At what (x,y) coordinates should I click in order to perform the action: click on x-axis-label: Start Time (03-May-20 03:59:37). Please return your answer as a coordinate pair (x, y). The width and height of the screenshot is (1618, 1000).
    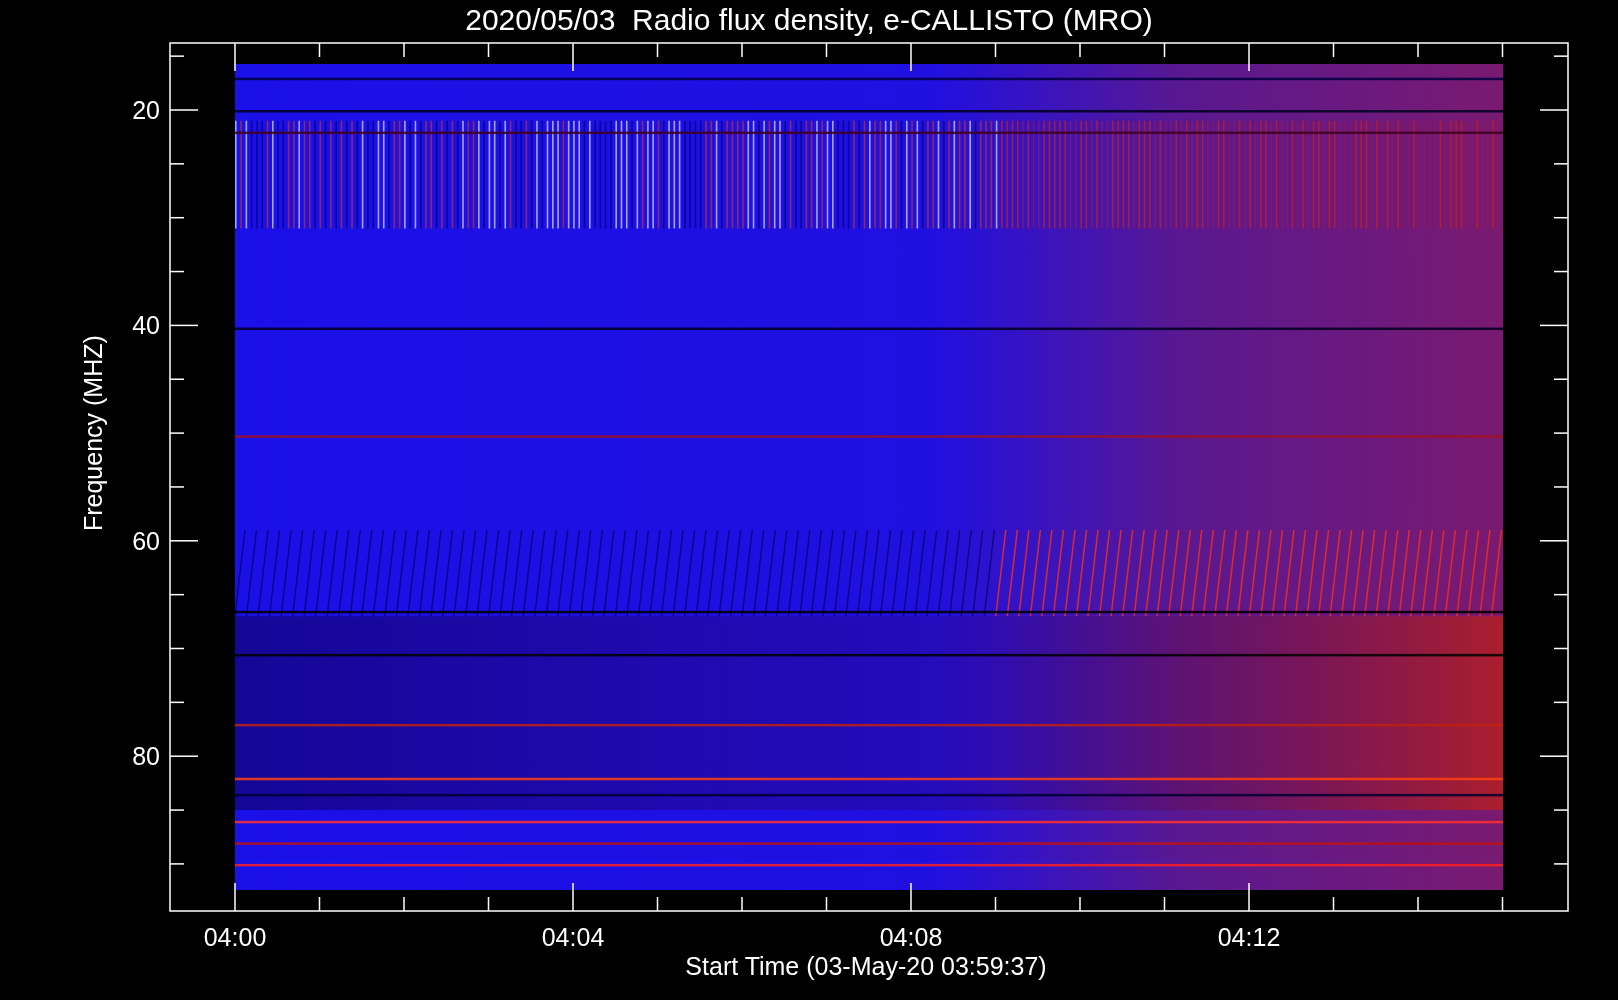
    Looking at the image, I should click on (866, 966).